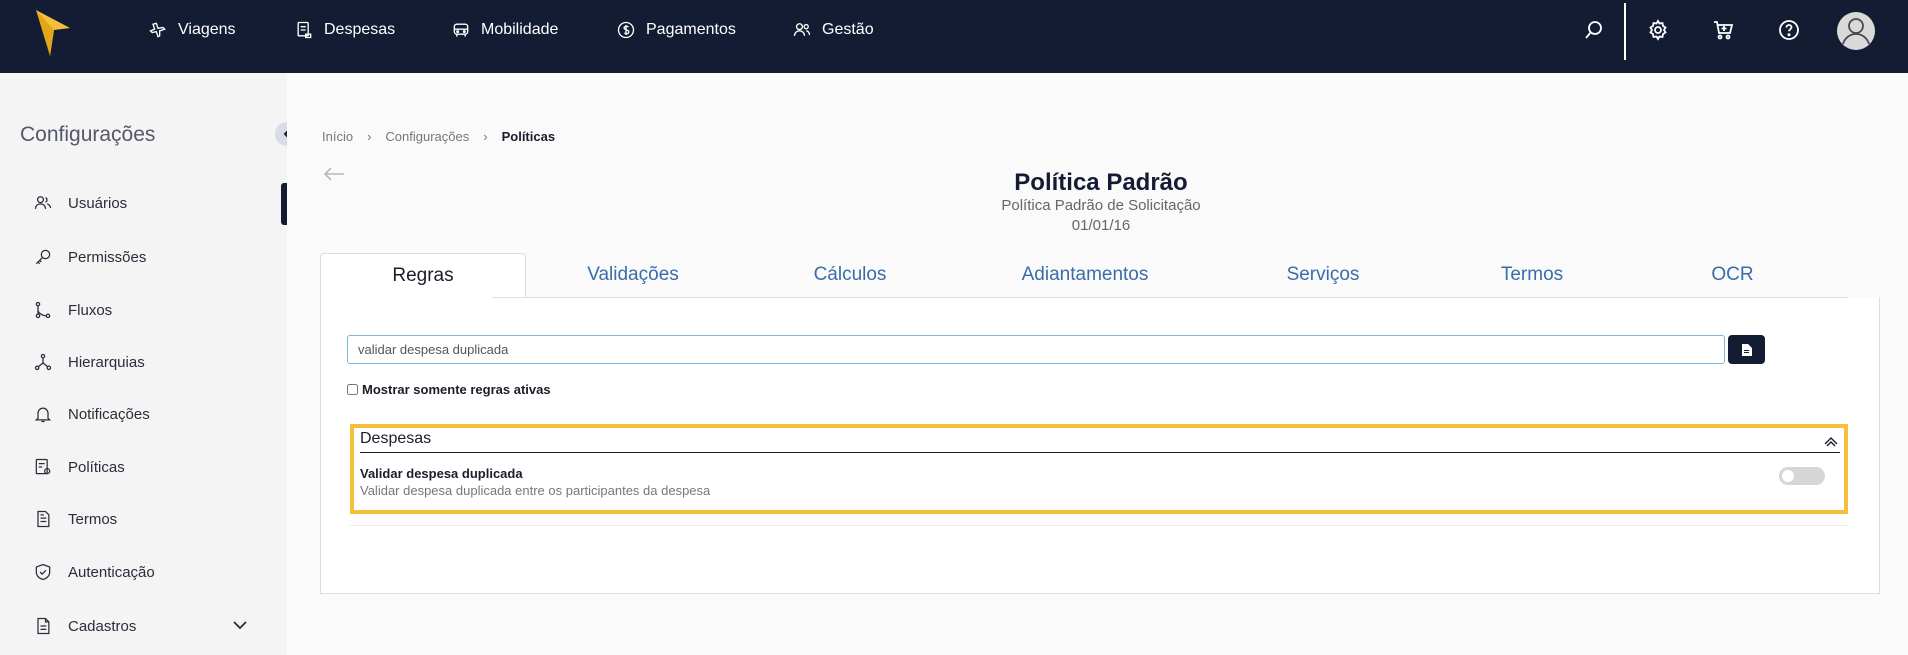  I want to click on tabs-divider, so click(1170, 297).